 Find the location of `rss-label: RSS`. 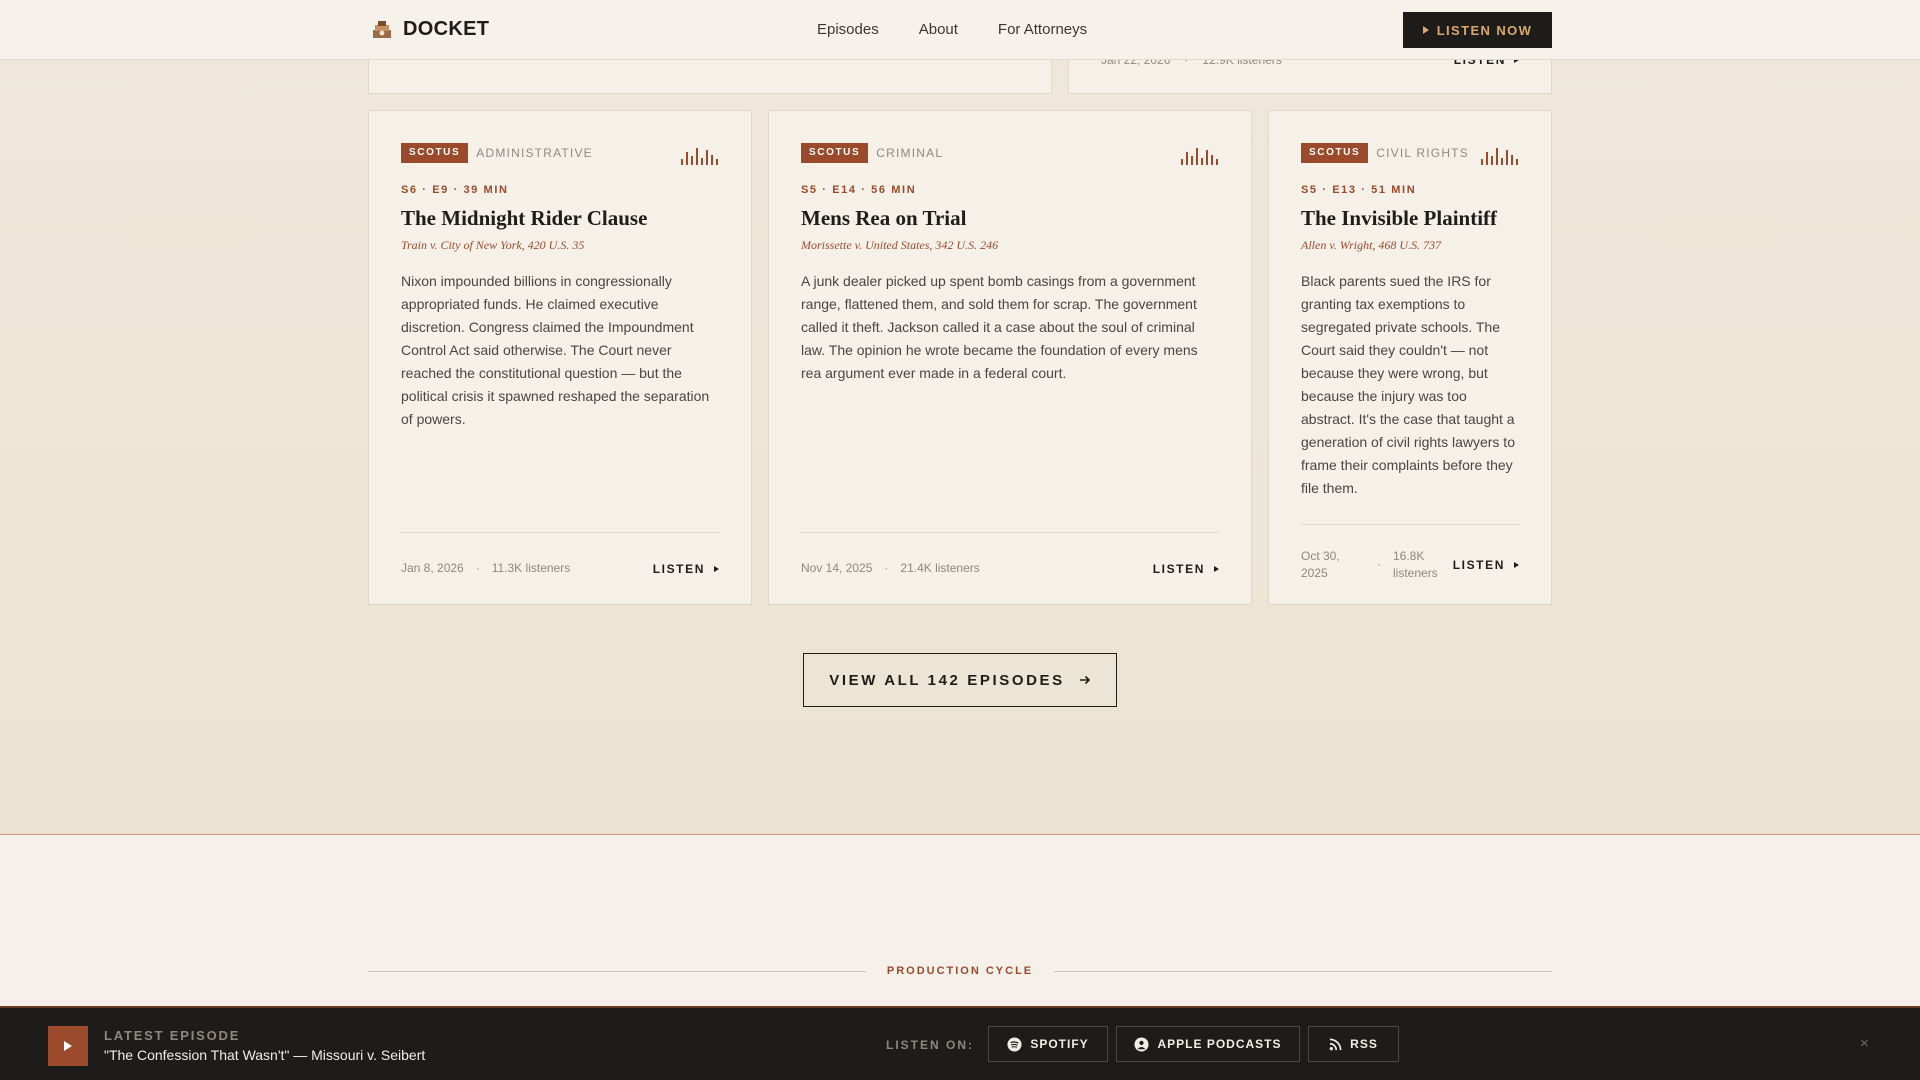

rss-label: RSS is located at coordinates (1364, 1044).